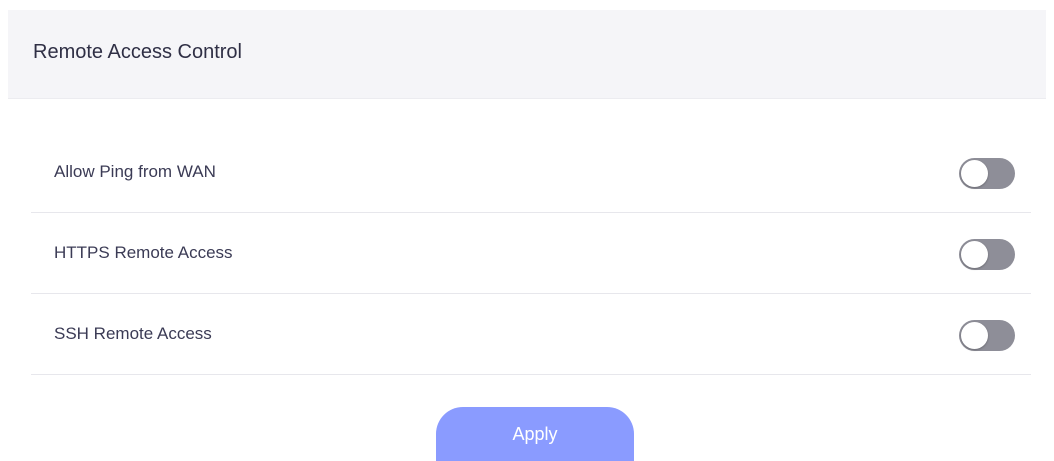 This screenshot has width=1054, height=461. Describe the element at coordinates (137, 52) in the screenshot. I see `page-title: Remote Access Control` at that location.